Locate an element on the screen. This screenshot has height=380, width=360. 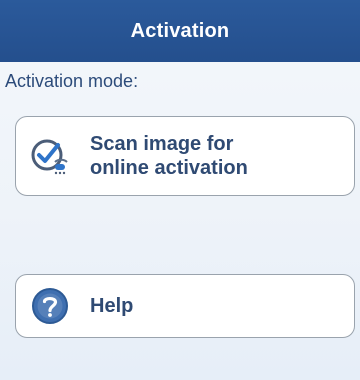
page-title: Activation is located at coordinates (180, 30).